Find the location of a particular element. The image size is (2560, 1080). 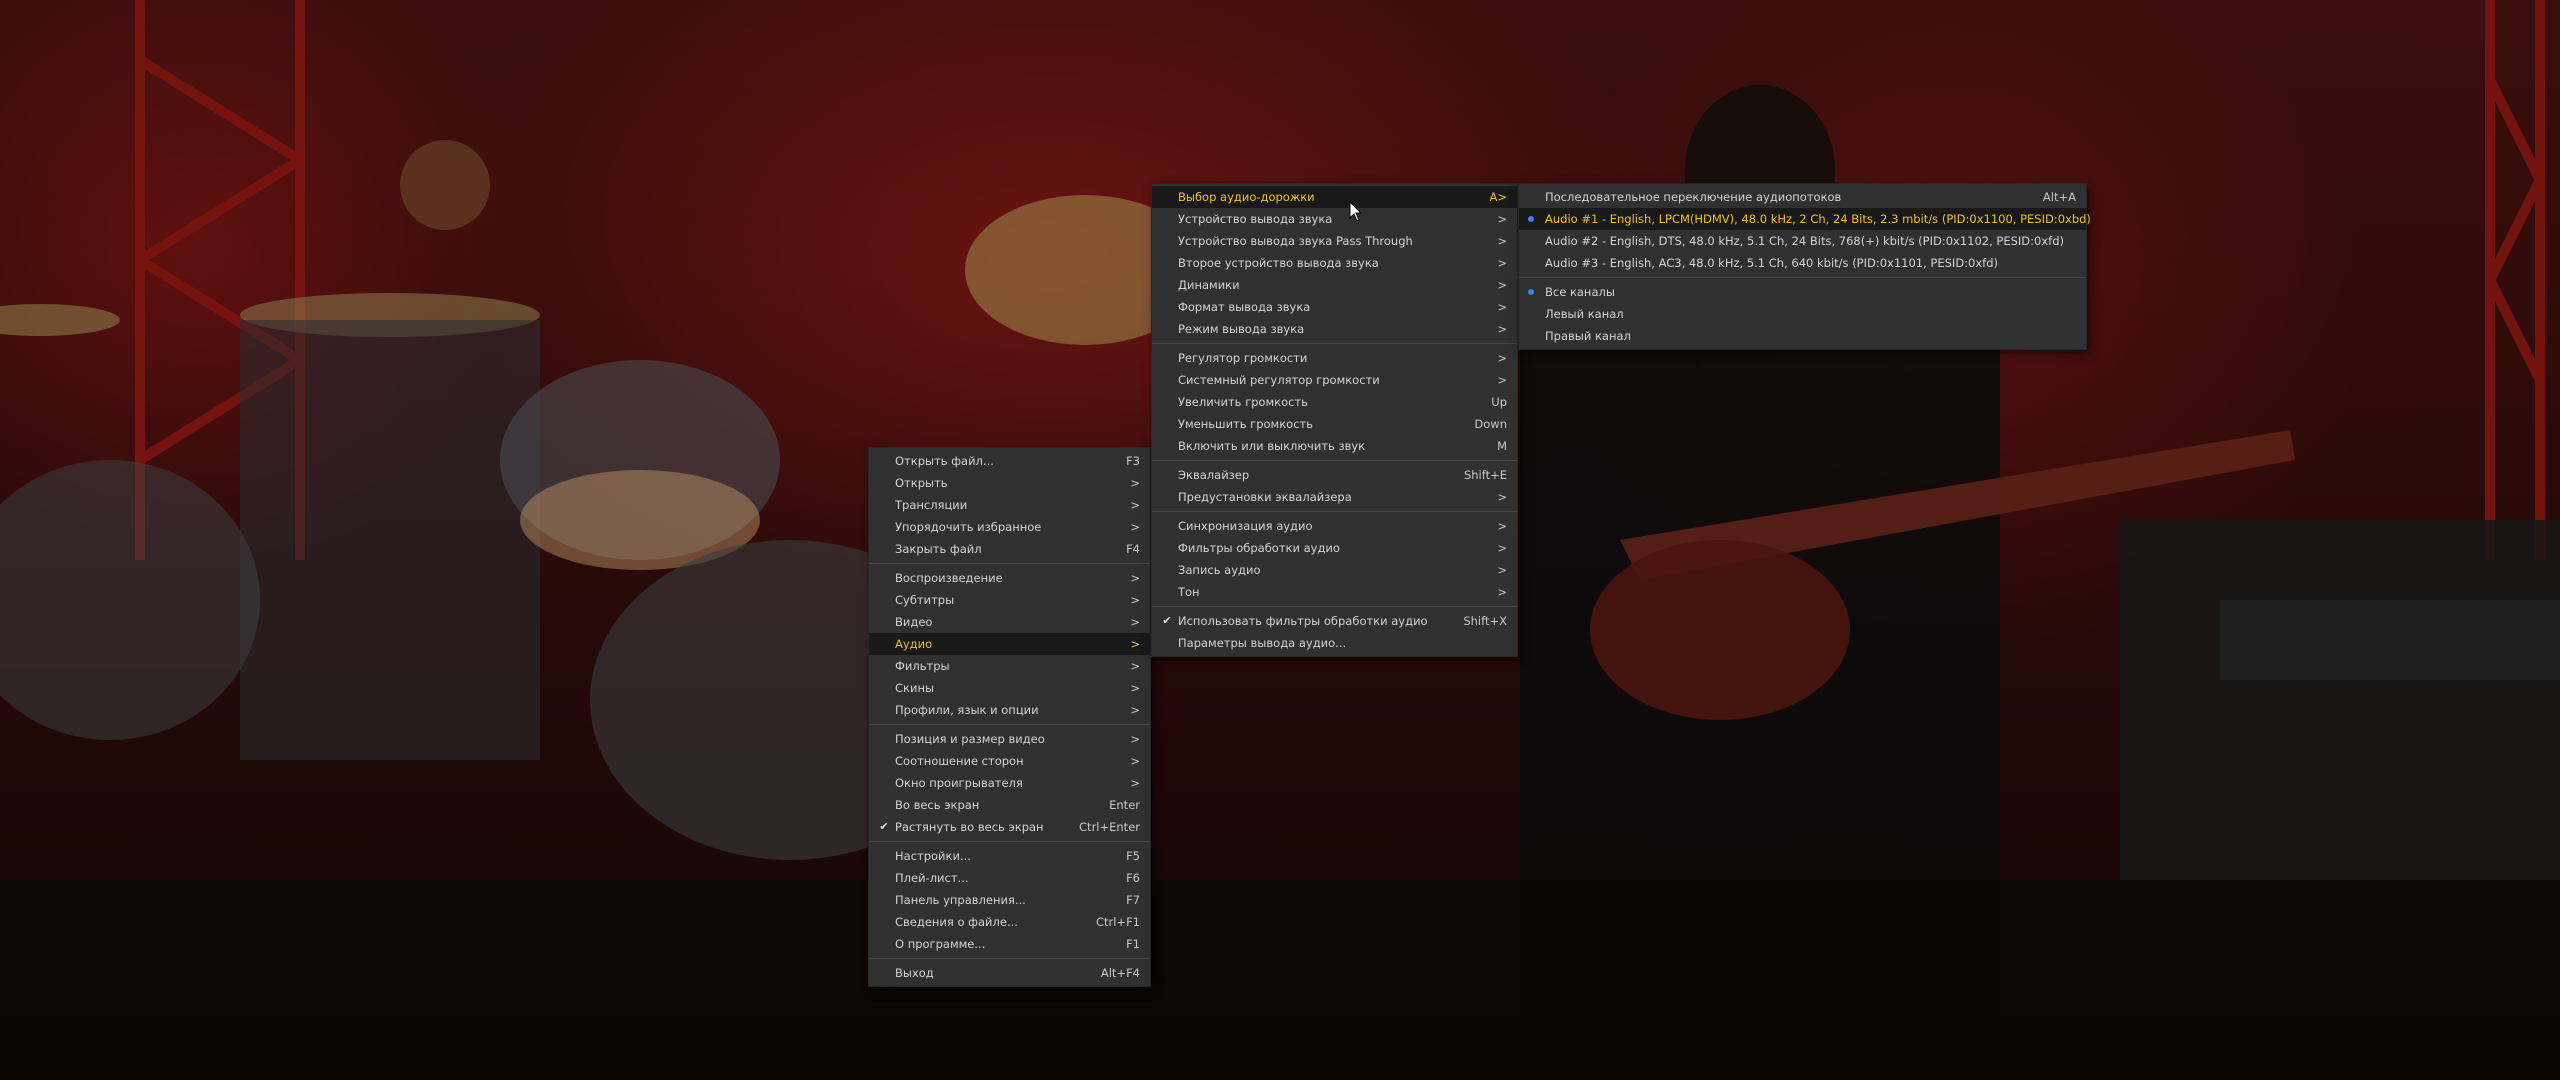

menu-item-output-mode: Режим вывода звука > is located at coordinates (1334, 329).